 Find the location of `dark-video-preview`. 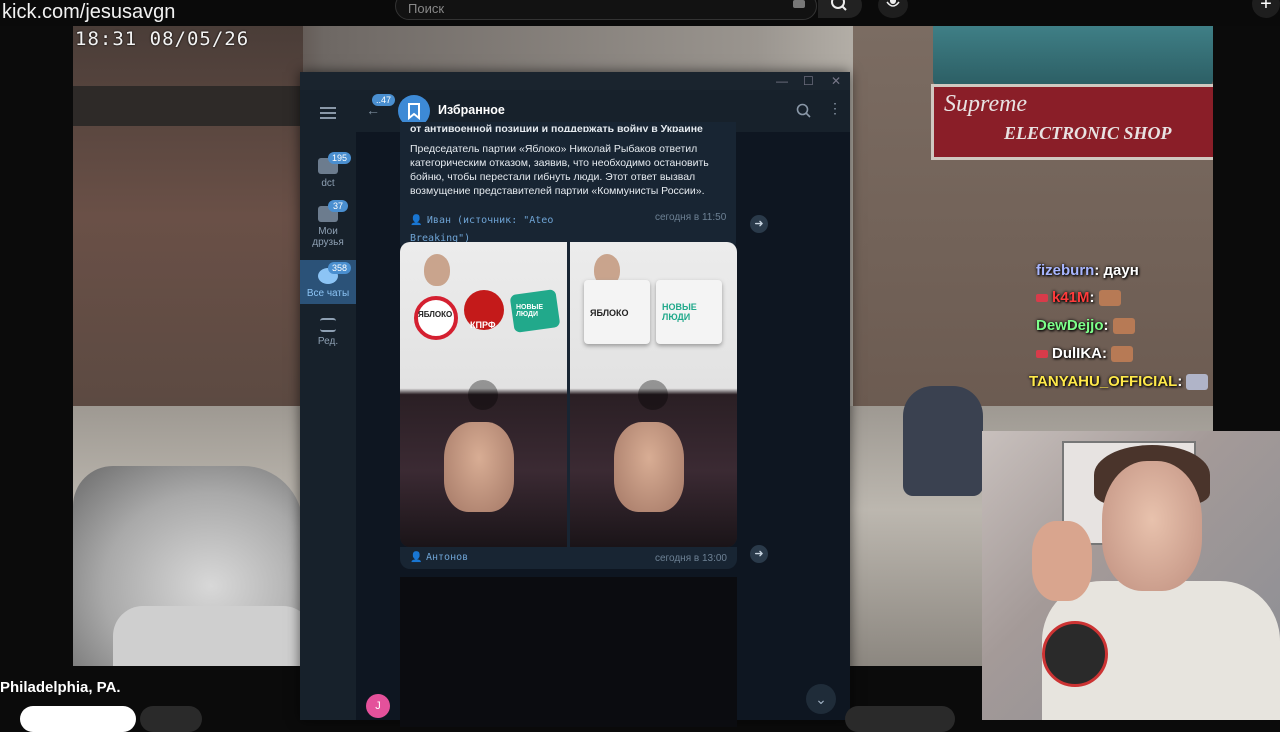

dark-video-preview is located at coordinates (568, 652).